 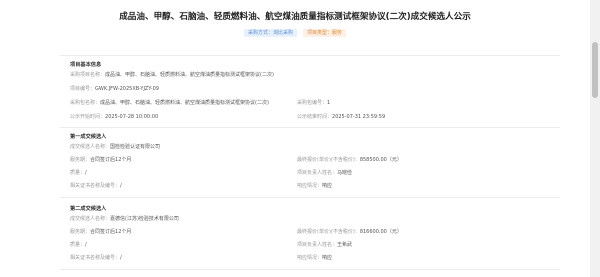 I want to click on tag-group: 采购方式：询比采购 项目类型：服务, so click(x=295, y=33).